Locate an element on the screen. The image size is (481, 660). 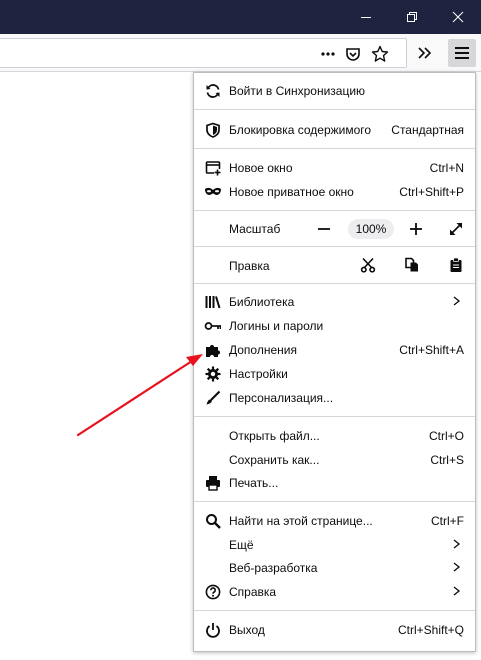
printer-icon is located at coordinates (212, 482).